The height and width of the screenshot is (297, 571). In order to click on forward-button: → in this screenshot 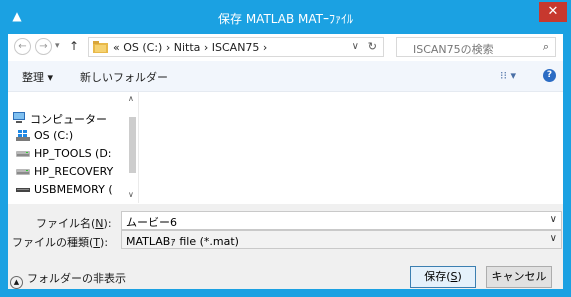, I will do `click(43, 46)`.